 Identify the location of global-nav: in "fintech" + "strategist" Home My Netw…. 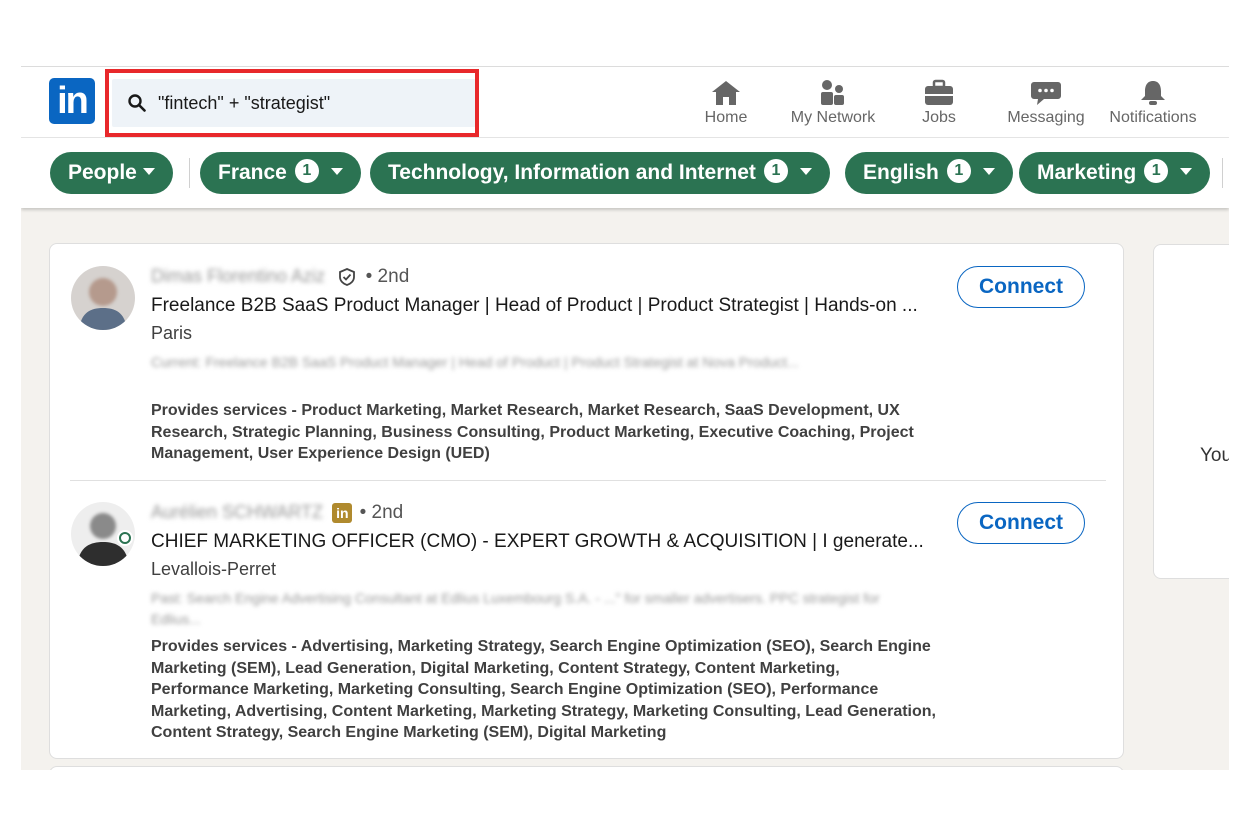
(625, 102).